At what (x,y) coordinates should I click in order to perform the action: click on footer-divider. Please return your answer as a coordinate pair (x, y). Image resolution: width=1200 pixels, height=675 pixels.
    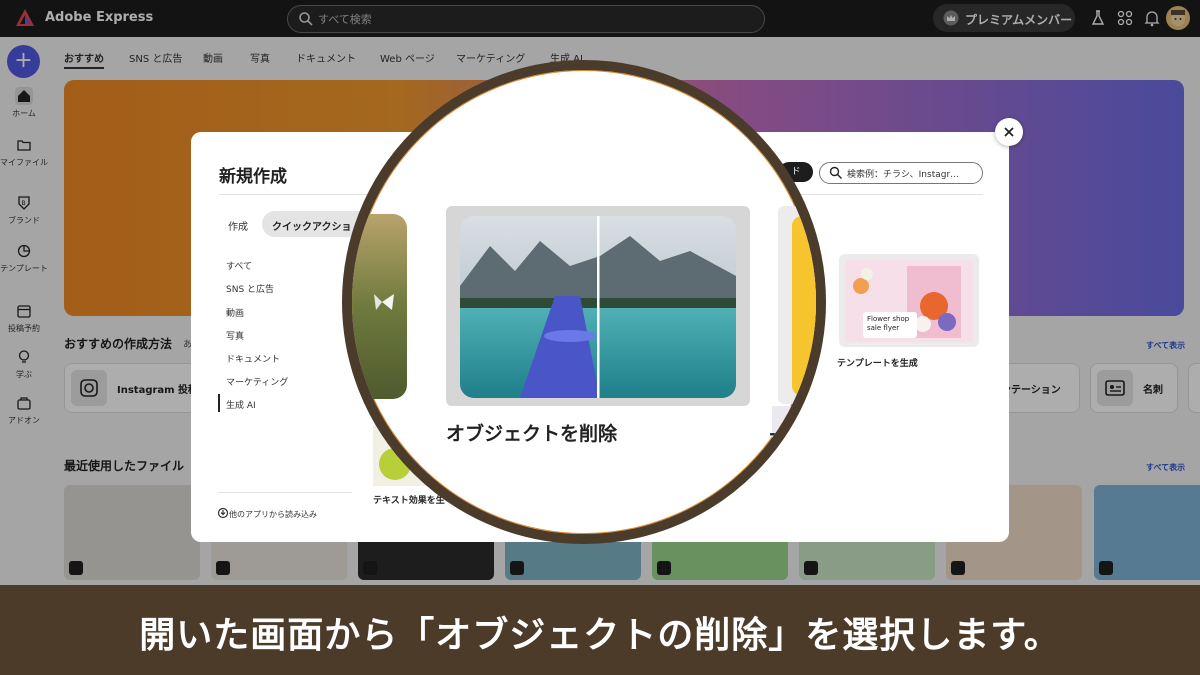
    Looking at the image, I should click on (285, 492).